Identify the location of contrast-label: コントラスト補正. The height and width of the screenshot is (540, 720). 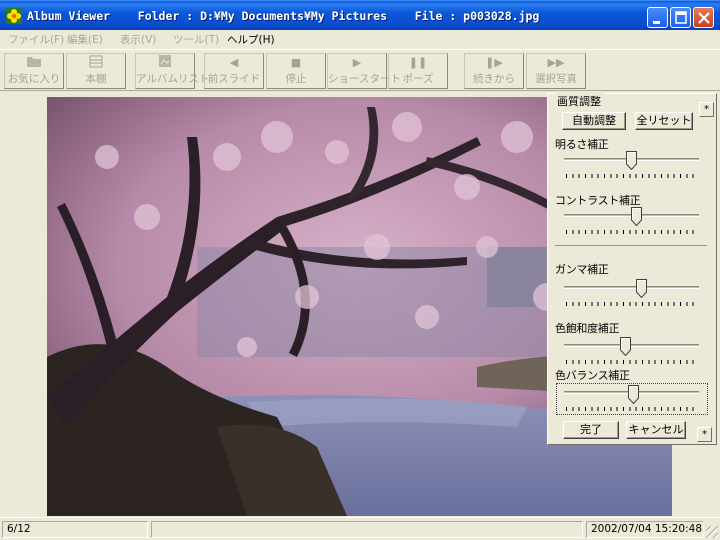
(598, 200).